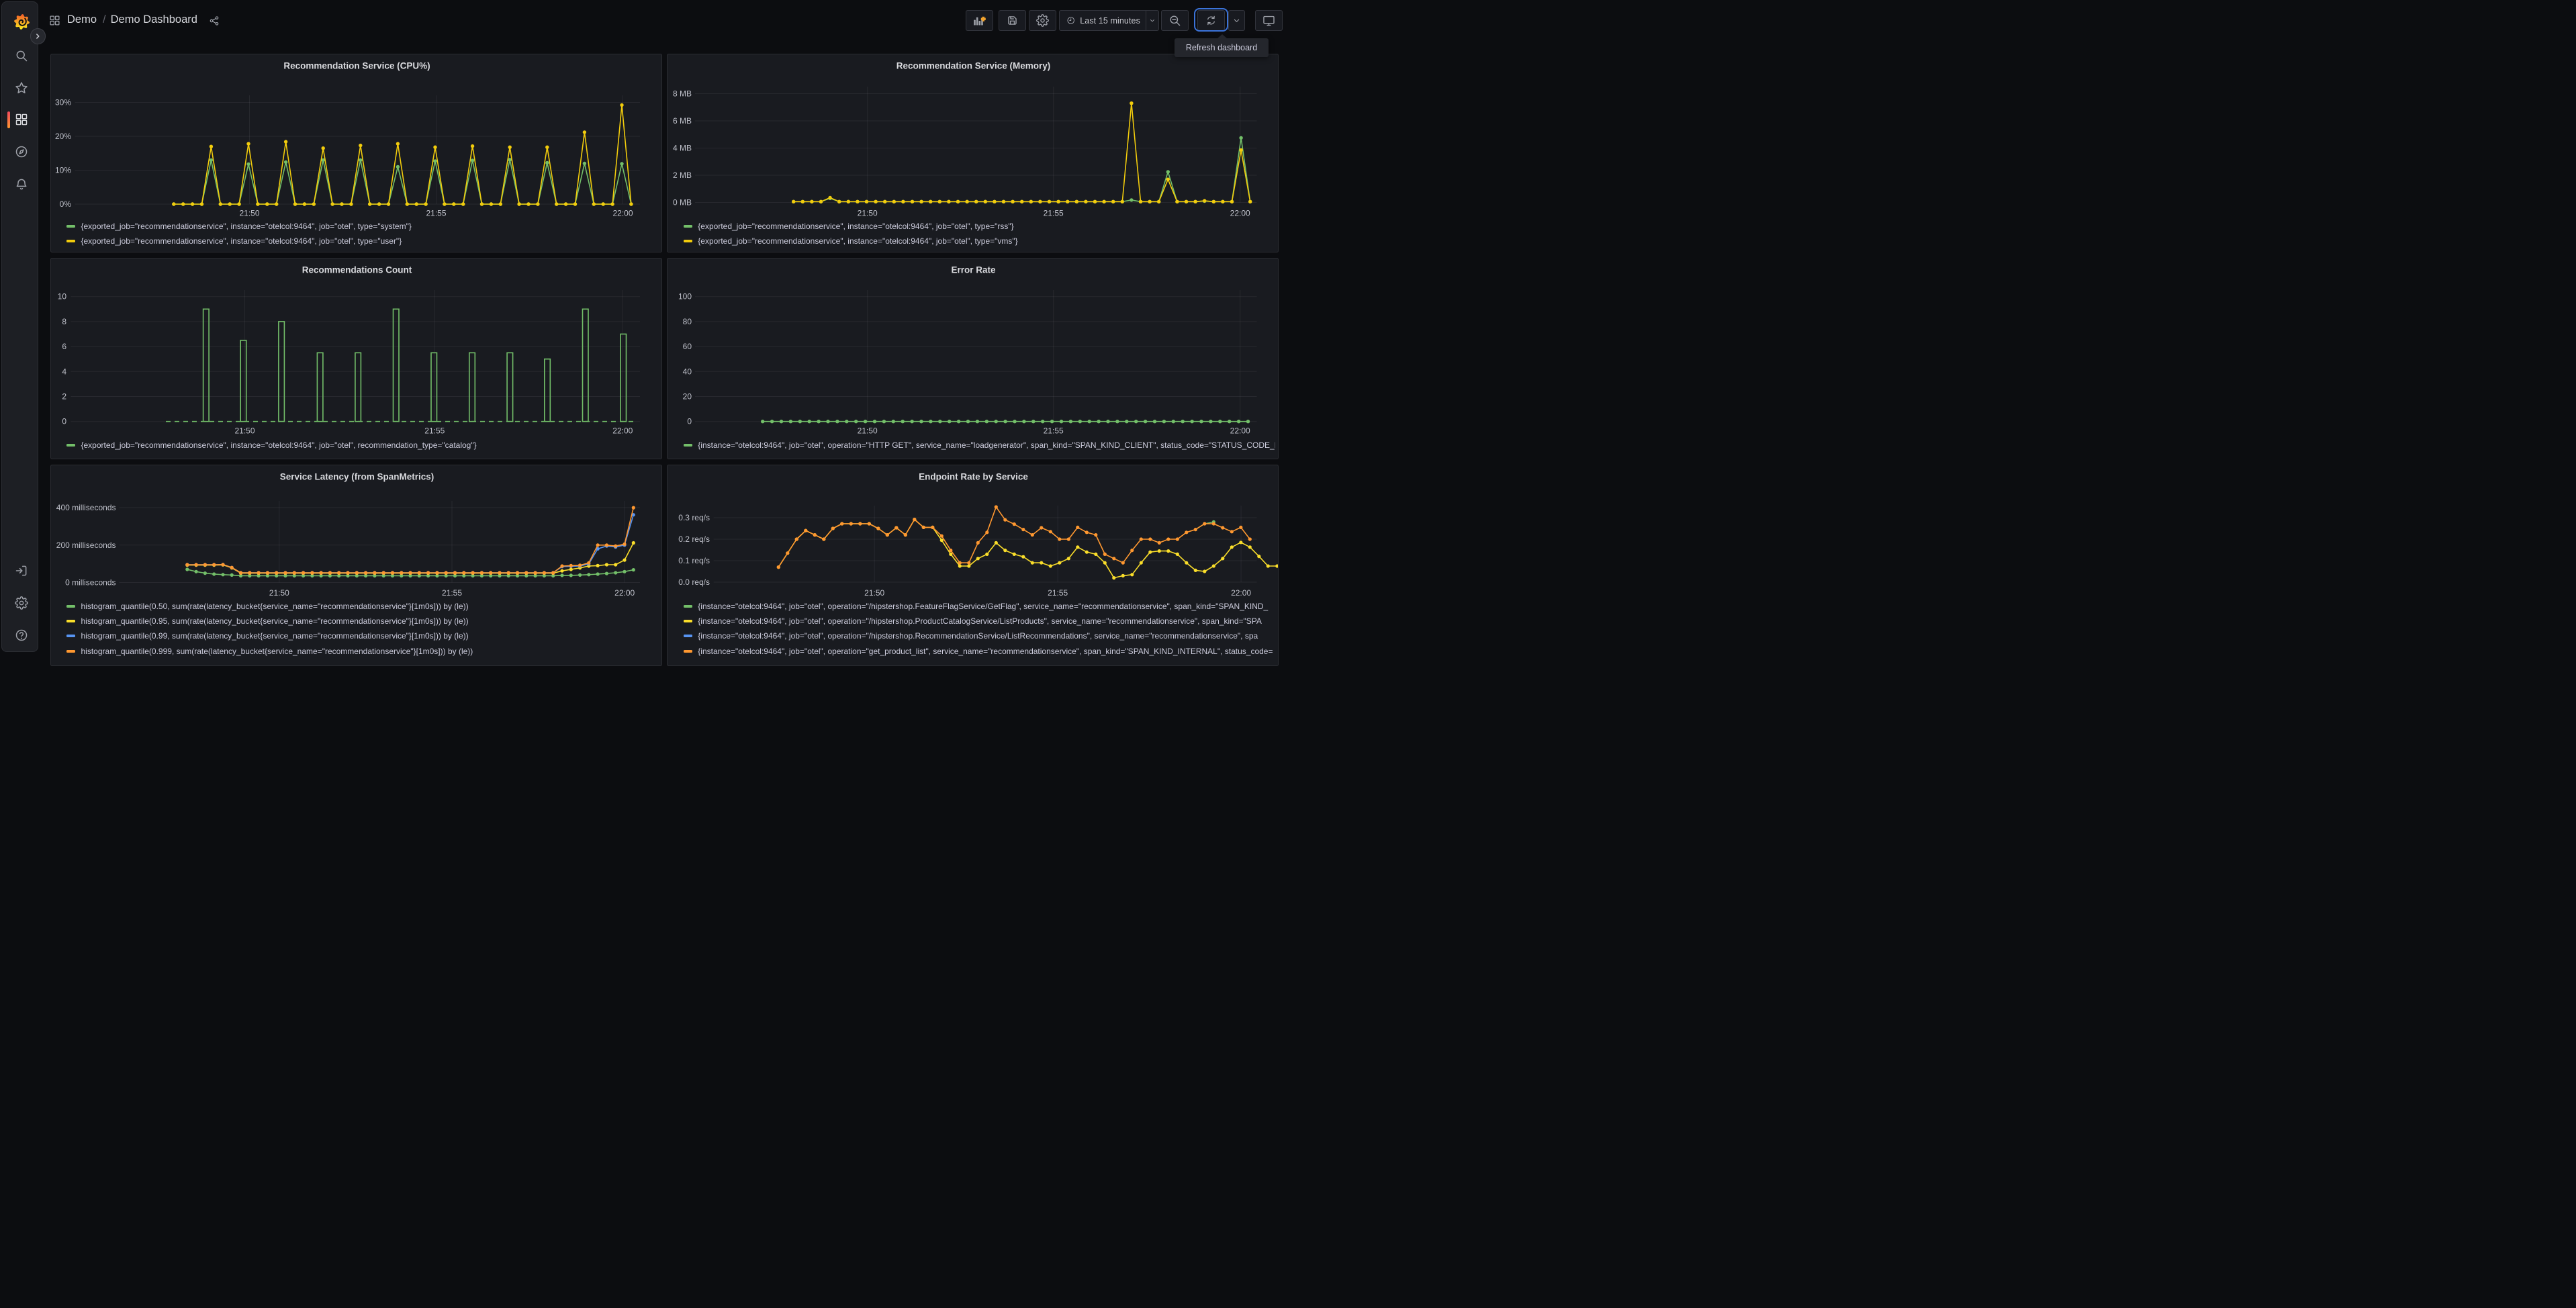 The image size is (2576, 1308). I want to click on svg-text: 6 MB, so click(682, 121).